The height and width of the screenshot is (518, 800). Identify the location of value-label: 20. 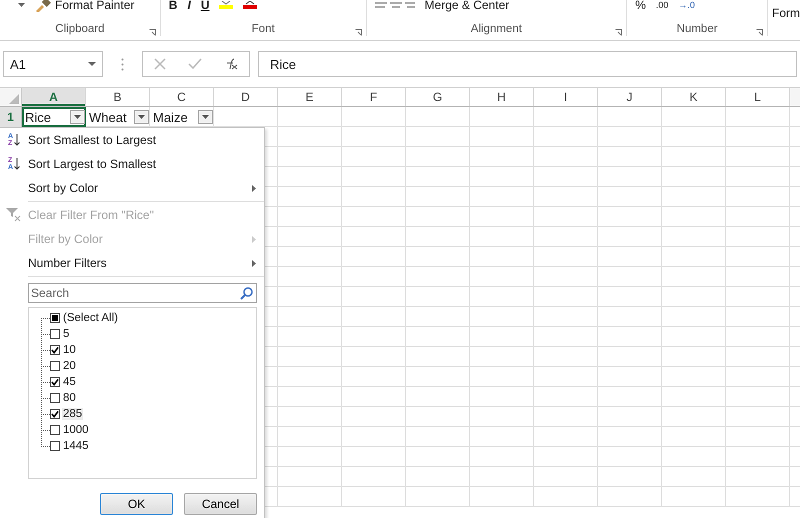
(69, 366).